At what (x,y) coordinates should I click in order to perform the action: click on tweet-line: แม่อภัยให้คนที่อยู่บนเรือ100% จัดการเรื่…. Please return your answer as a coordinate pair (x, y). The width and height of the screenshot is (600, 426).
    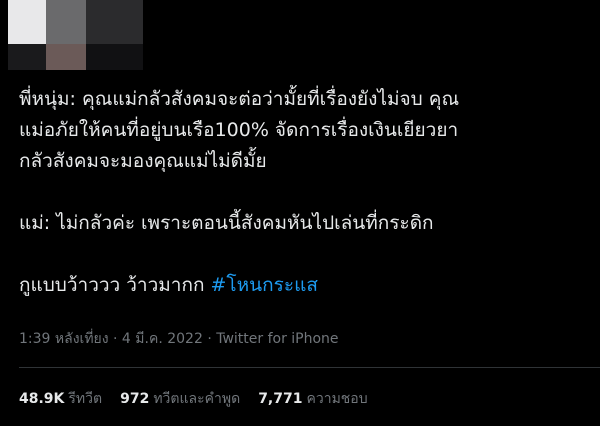
    Looking at the image, I should click on (239, 130).